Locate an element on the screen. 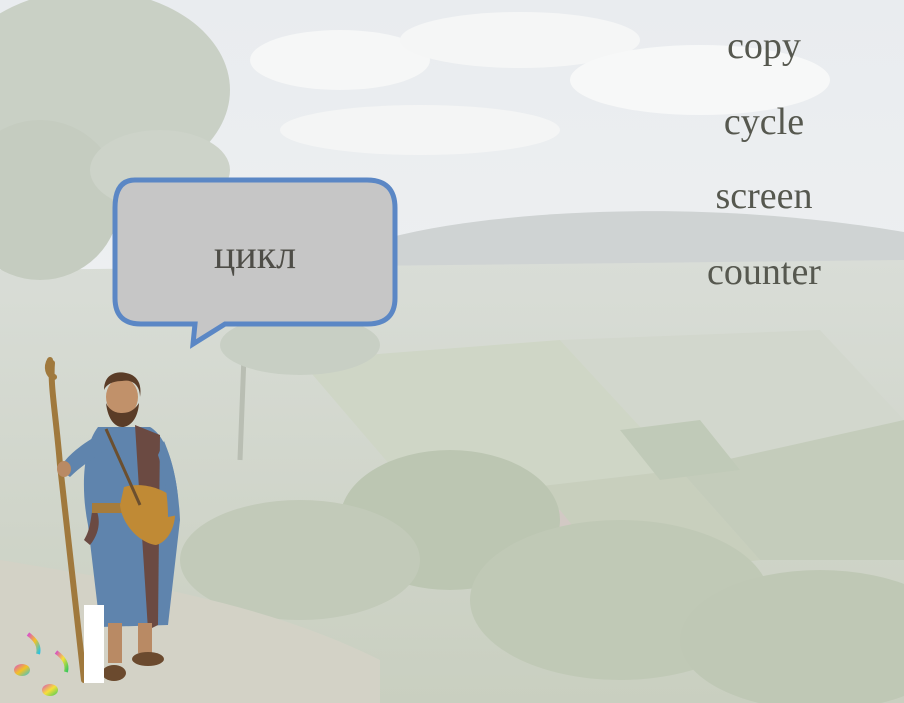 This screenshot has width=904, height=703. option-copy: copy is located at coordinates (764, 46).